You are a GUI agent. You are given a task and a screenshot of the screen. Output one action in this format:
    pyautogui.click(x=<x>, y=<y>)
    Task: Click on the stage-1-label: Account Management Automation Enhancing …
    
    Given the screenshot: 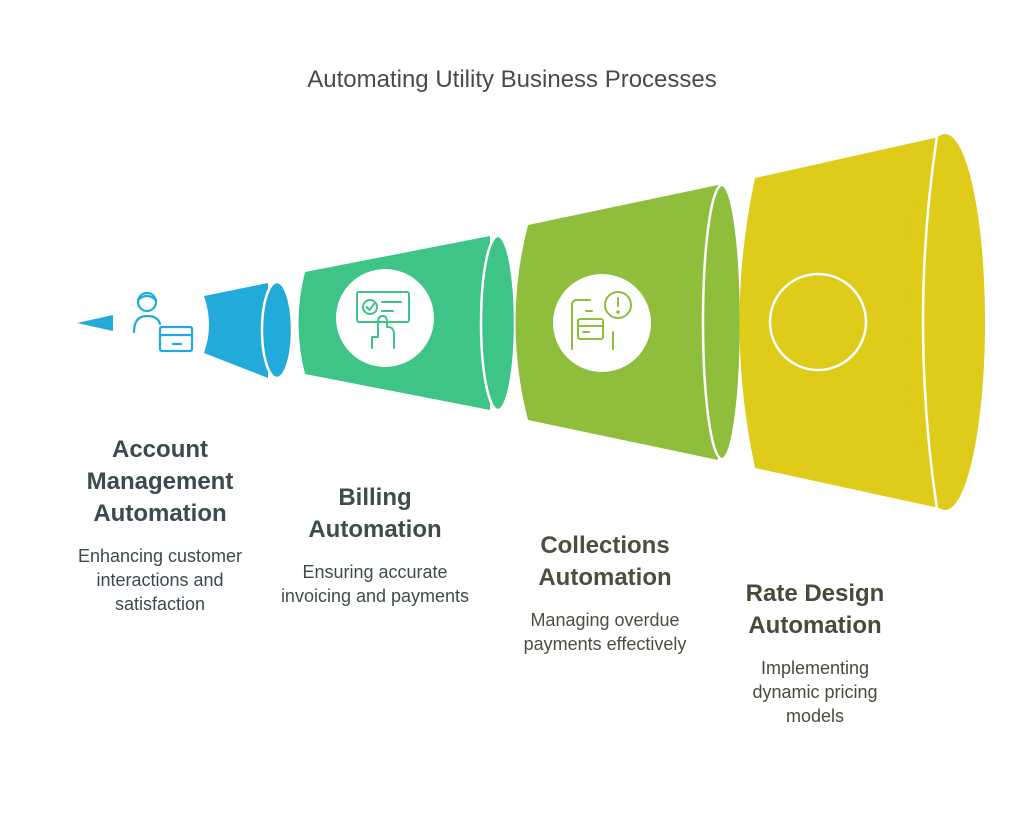 What is the action you would take?
    pyautogui.click(x=160, y=525)
    